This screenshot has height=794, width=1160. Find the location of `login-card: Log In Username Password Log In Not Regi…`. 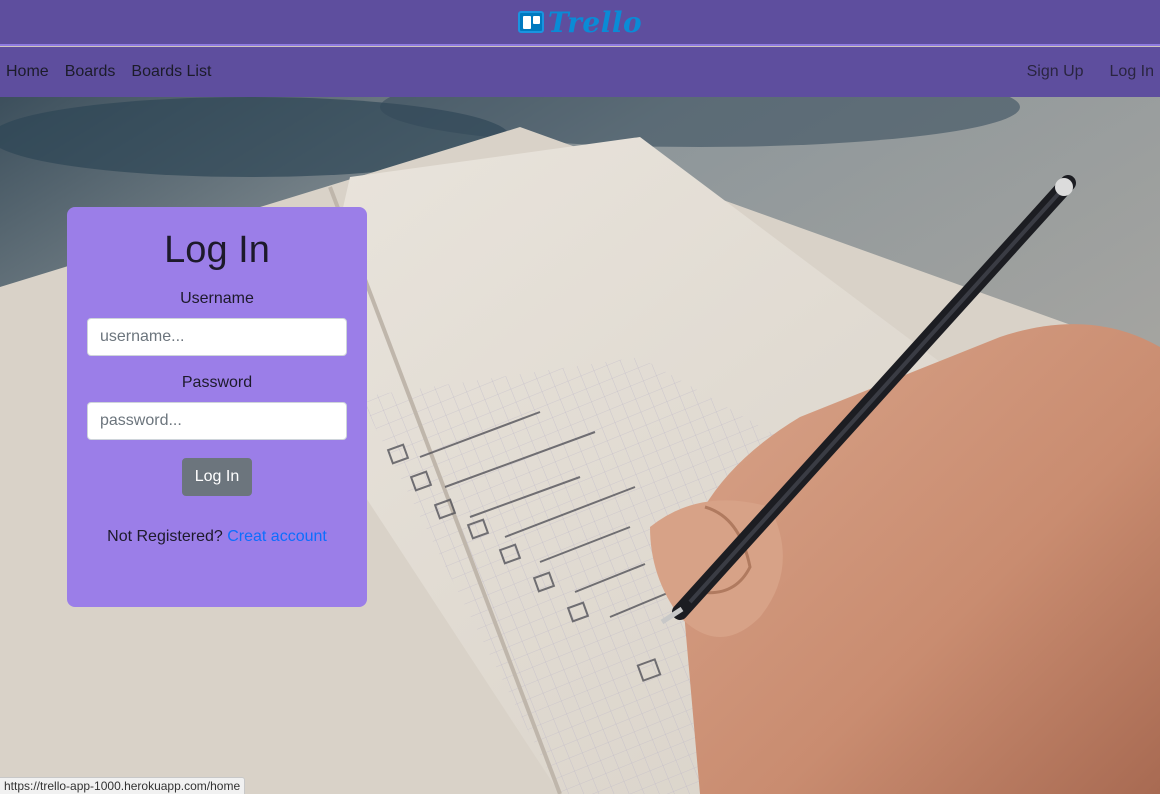

login-card: Log In Username Password Log In Not Regi… is located at coordinates (217, 407).